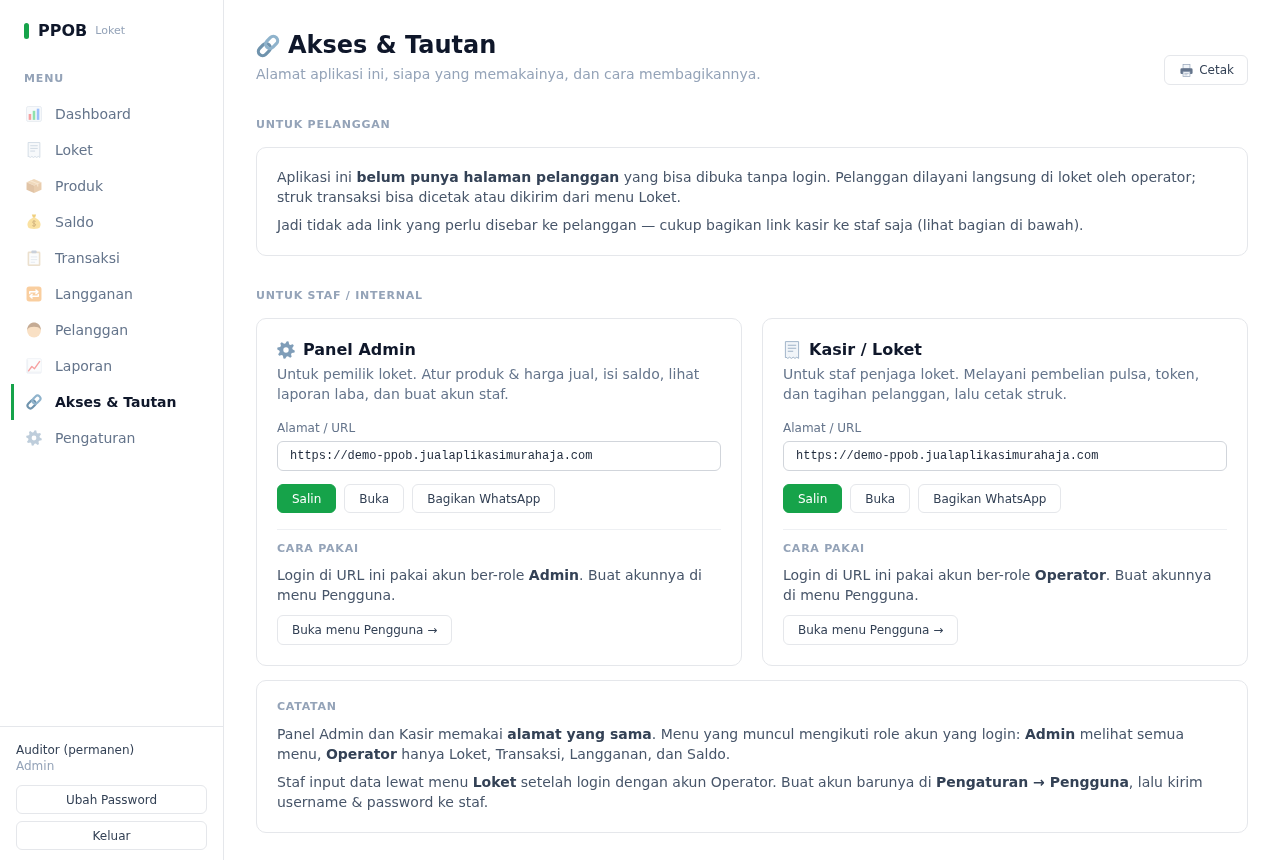 The width and height of the screenshot is (1280, 860). I want to click on sidebar-item: Transaksi, so click(117, 258).